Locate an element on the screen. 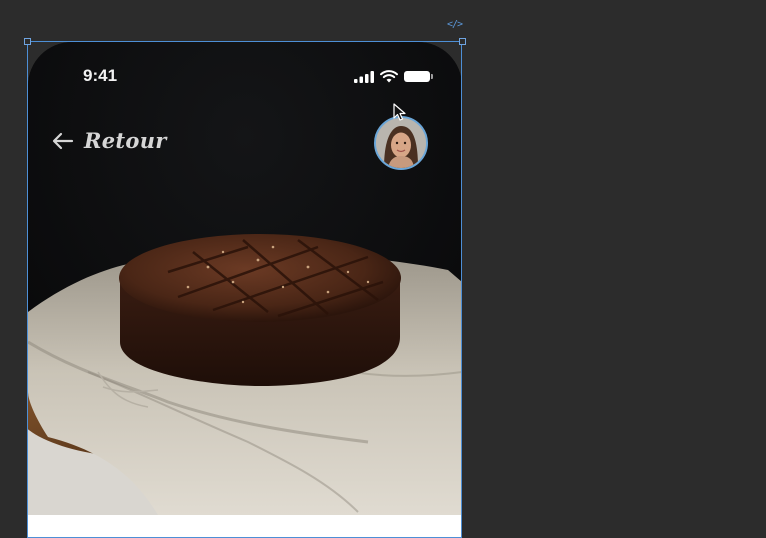  arrow-left-icon is located at coordinates (63, 140).